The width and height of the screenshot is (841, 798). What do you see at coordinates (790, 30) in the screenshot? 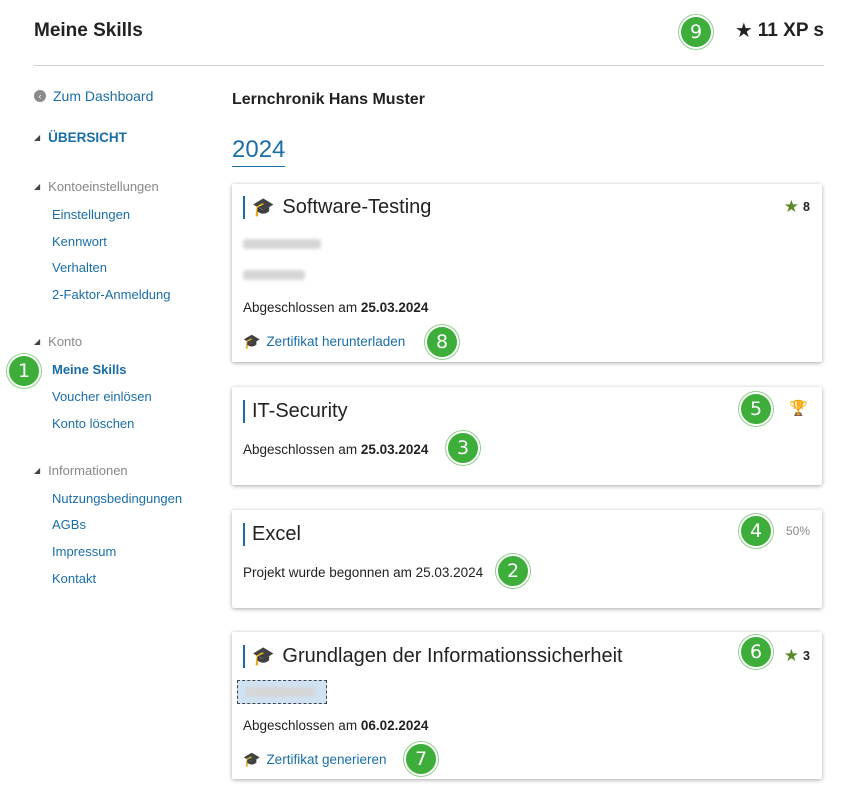
I see `xp-total-label: 11 XP s` at bounding box center [790, 30].